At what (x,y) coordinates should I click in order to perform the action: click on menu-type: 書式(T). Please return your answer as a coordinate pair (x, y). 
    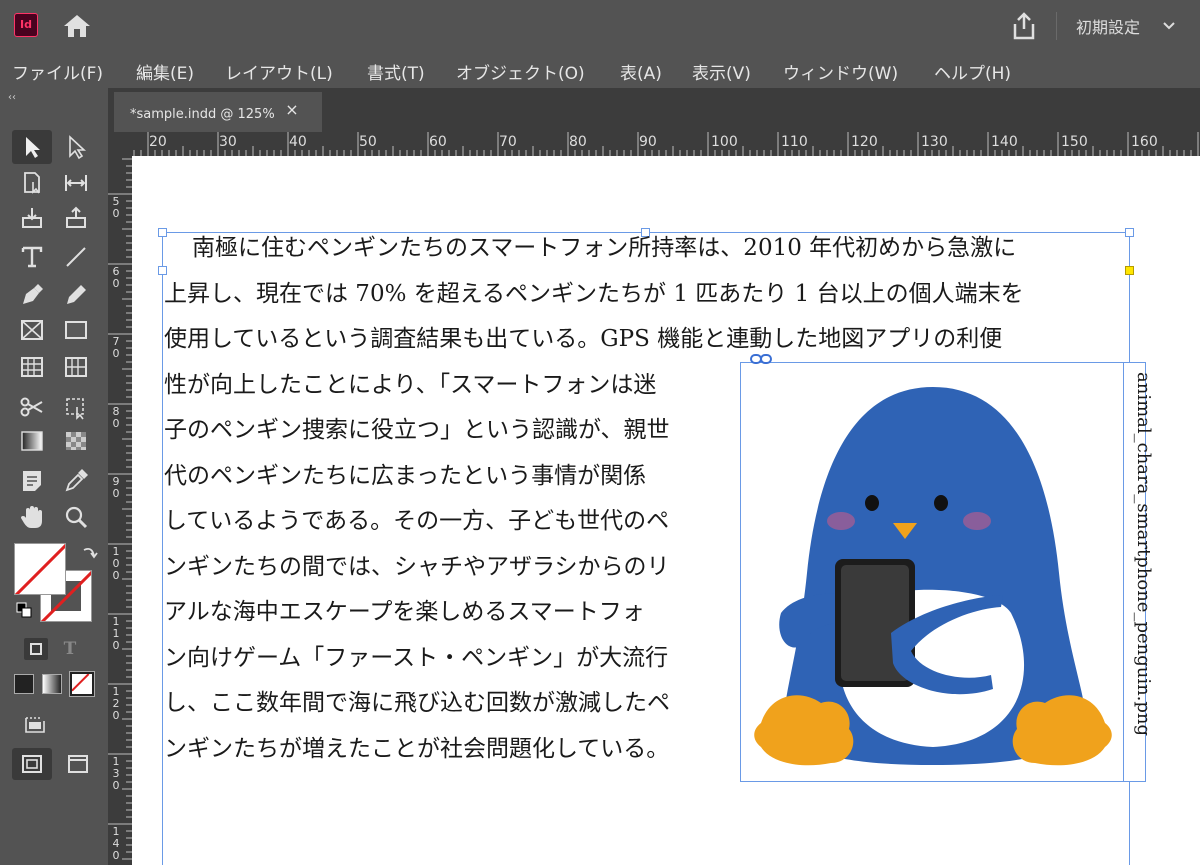
    Looking at the image, I should click on (396, 71).